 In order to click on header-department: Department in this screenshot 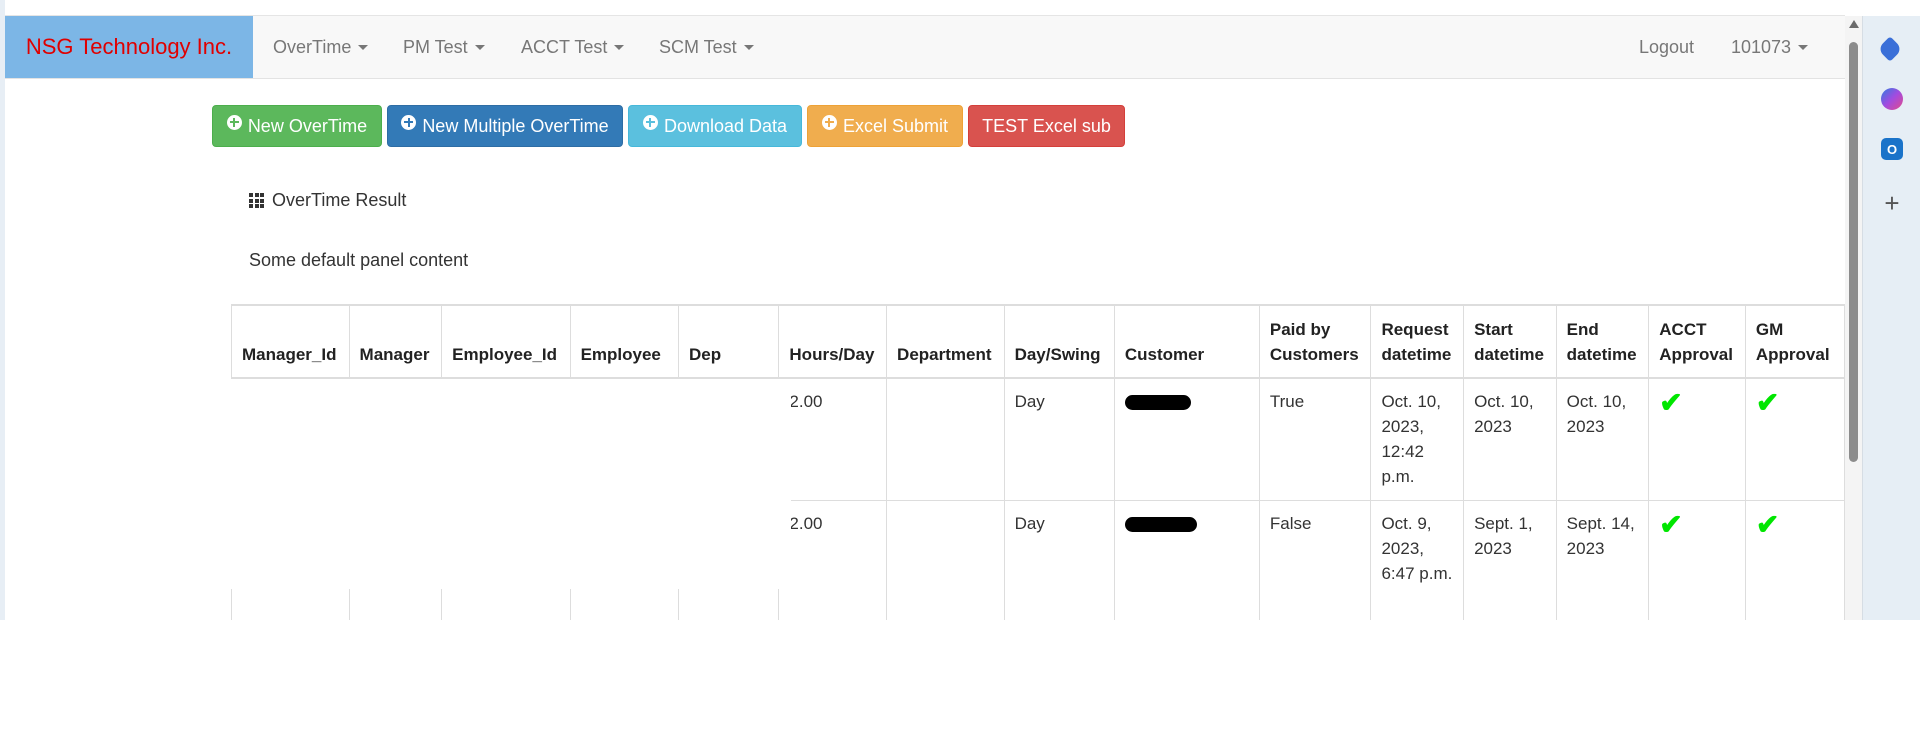, I will do `click(945, 342)`.